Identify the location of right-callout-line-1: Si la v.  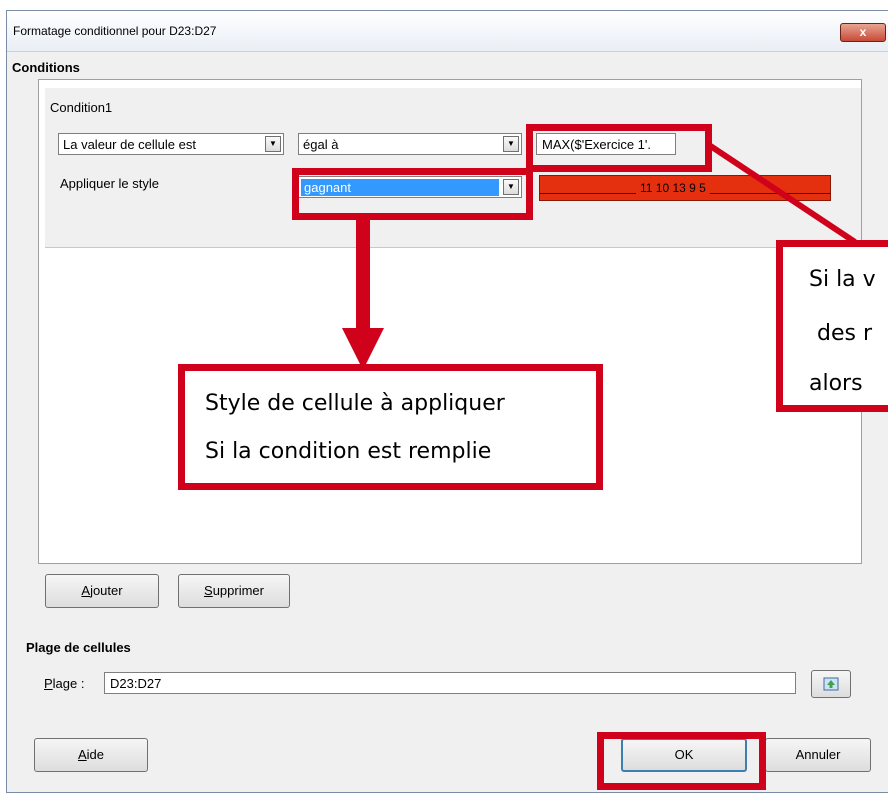
(842, 279).